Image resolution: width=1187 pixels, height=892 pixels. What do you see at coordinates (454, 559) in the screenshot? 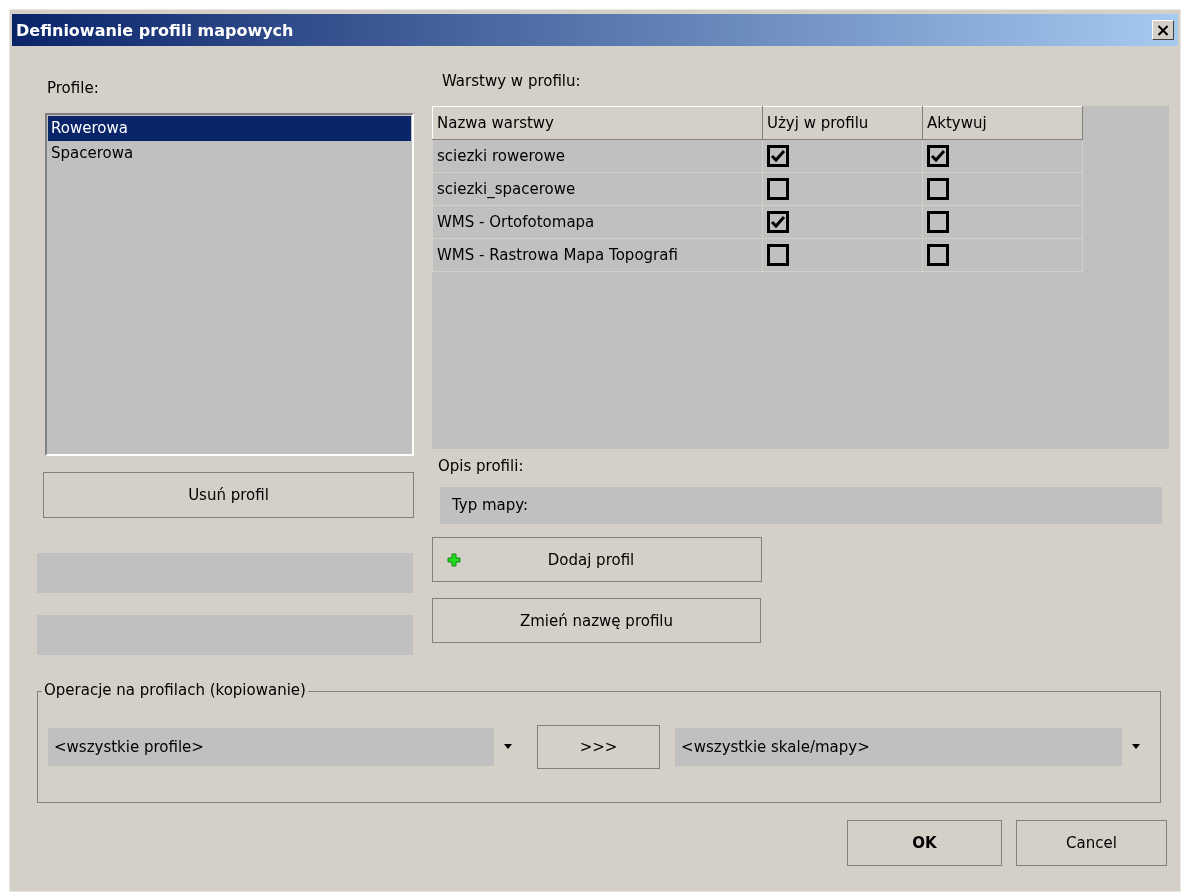
I see `plus-icon` at bounding box center [454, 559].